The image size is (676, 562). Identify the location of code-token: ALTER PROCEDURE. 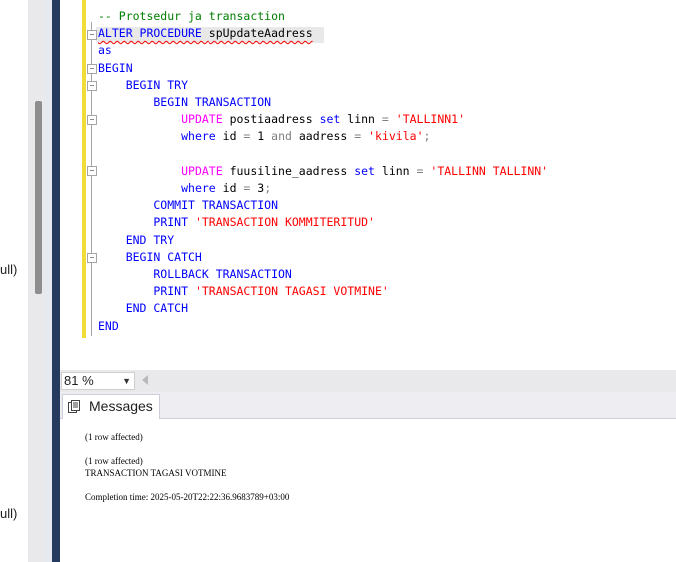
(153, 33).